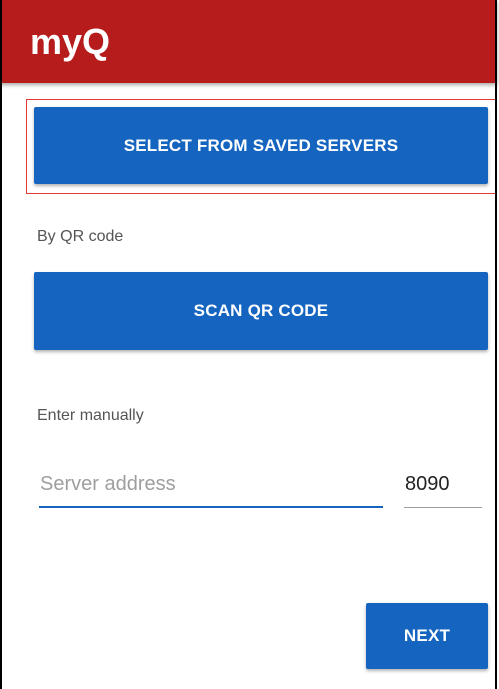  Describe the element at coordinates (248, 41) in the screenshot. I see `app-header: myQ` at that location.